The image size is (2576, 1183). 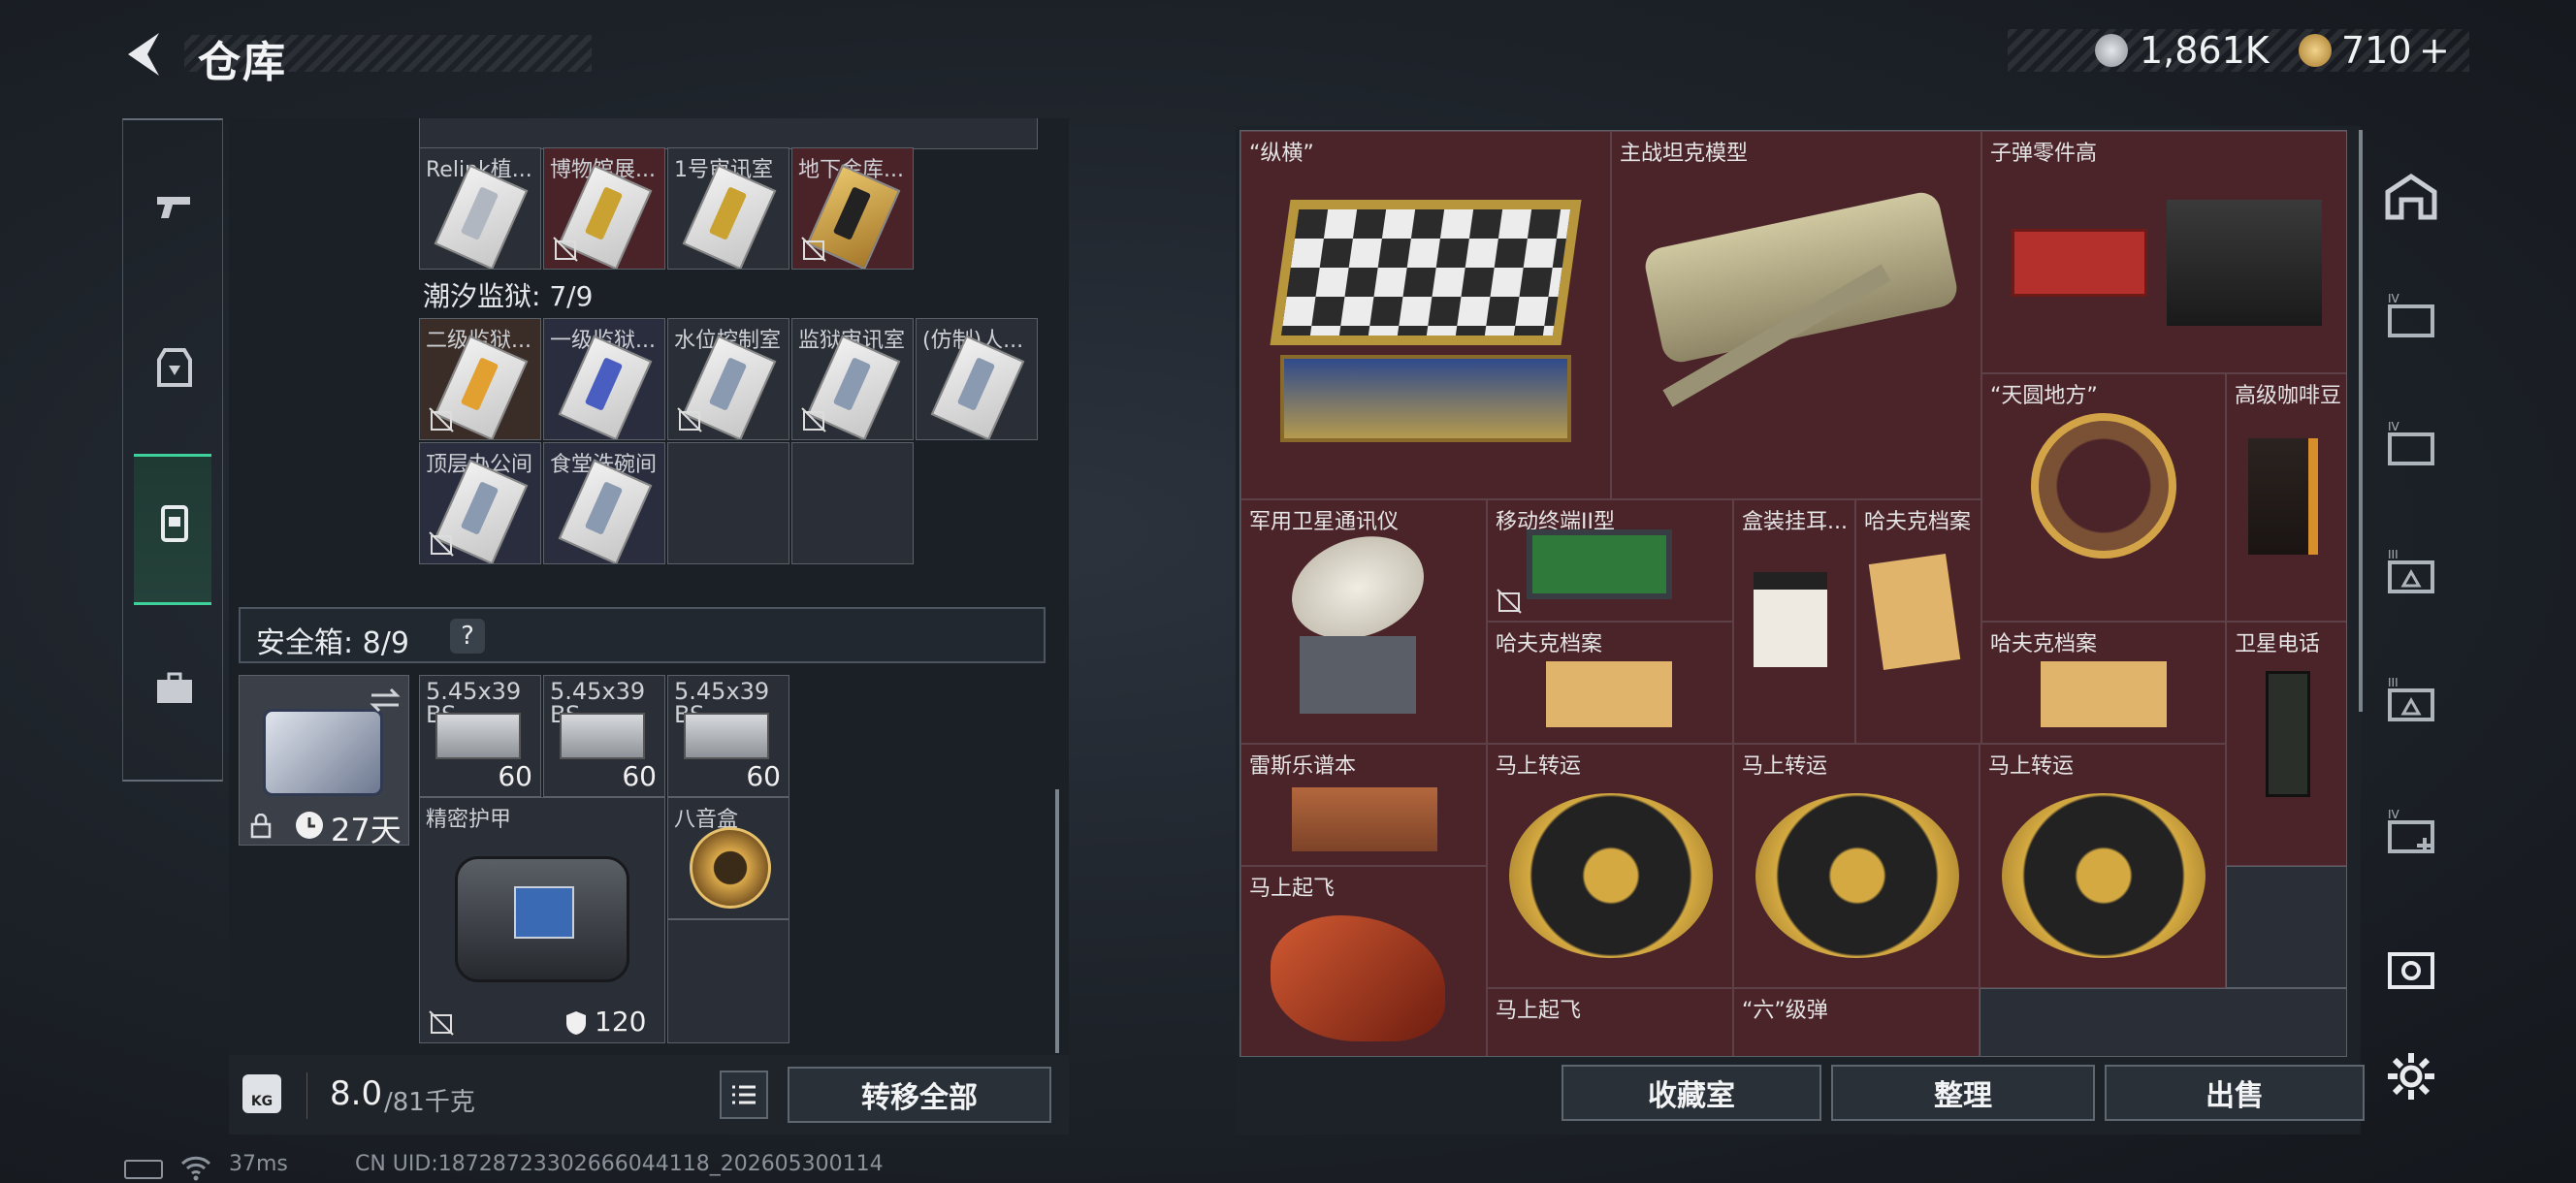 What do you see at coordinates (2286, 497) in the screenshot?
I see `item-coffee: 高级咖啡豆` at bounding box center [2286, 497].